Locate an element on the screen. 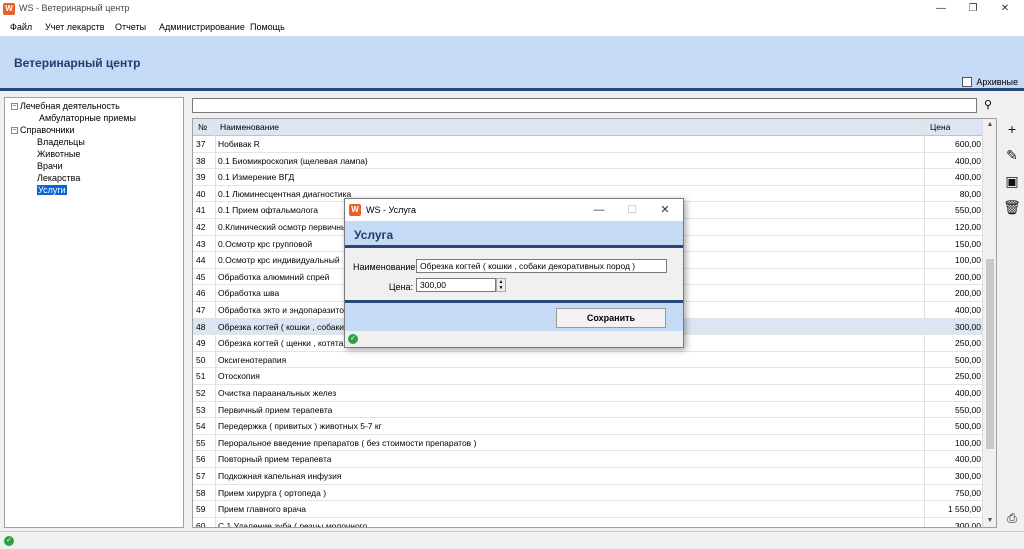 This screenshot has width=1024, height=549. table-row: 51 Отоскопия 250,00 is located at coordinates (588, 376).